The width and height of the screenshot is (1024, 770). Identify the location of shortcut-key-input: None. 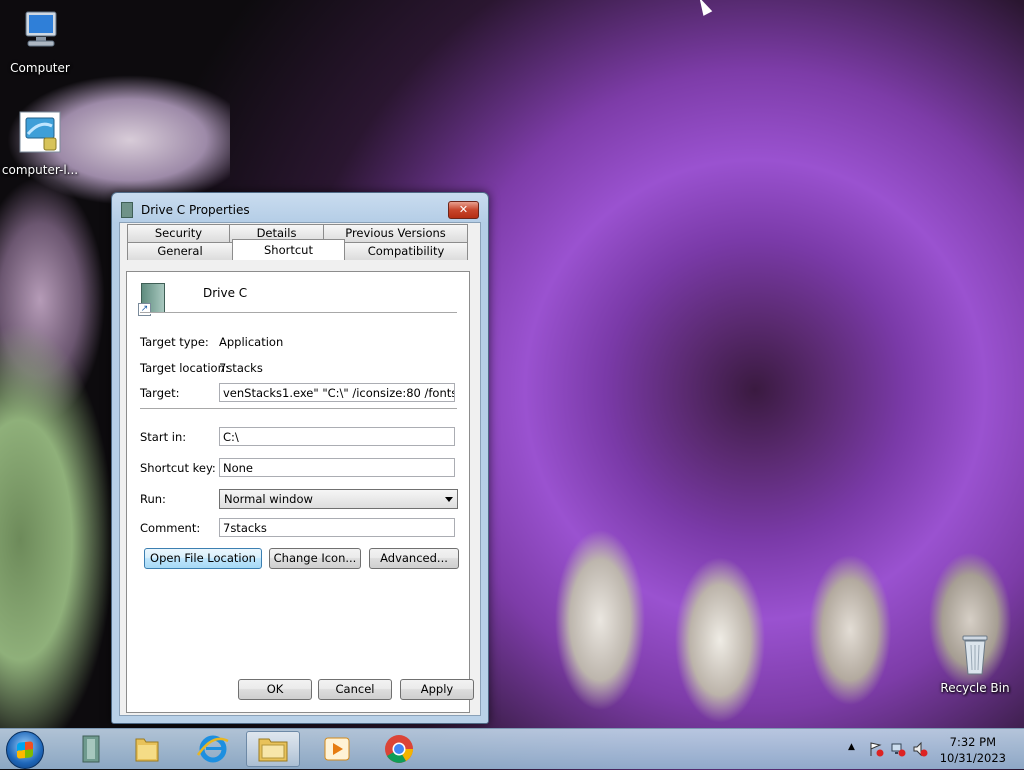
(337, 467).